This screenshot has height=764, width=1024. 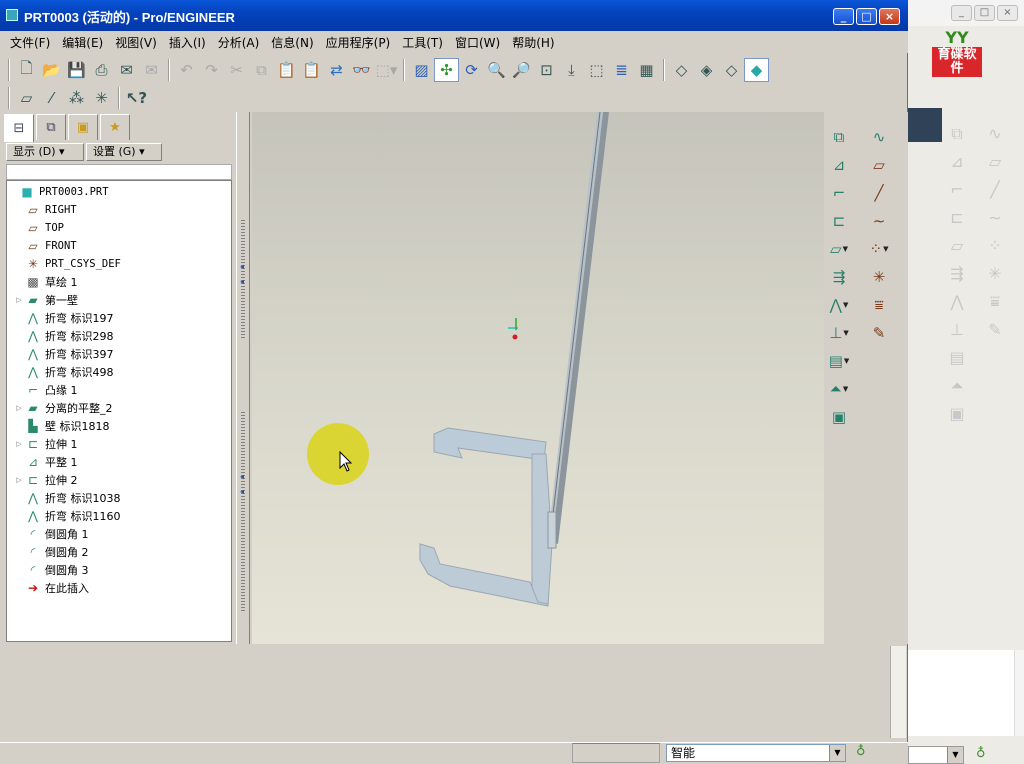 What do you see at coordinates (68, 264) in the screenshot?
I see `tree-item: ✳ PRT_CSYS_DEF` at bounding box center [68, 264].